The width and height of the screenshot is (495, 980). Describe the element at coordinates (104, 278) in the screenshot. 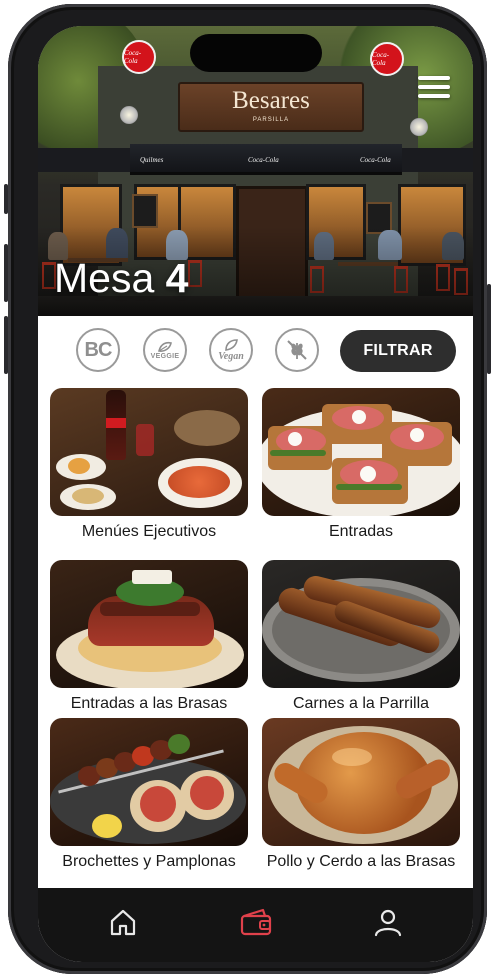

I see `table-prefix: Mesa` at that location.